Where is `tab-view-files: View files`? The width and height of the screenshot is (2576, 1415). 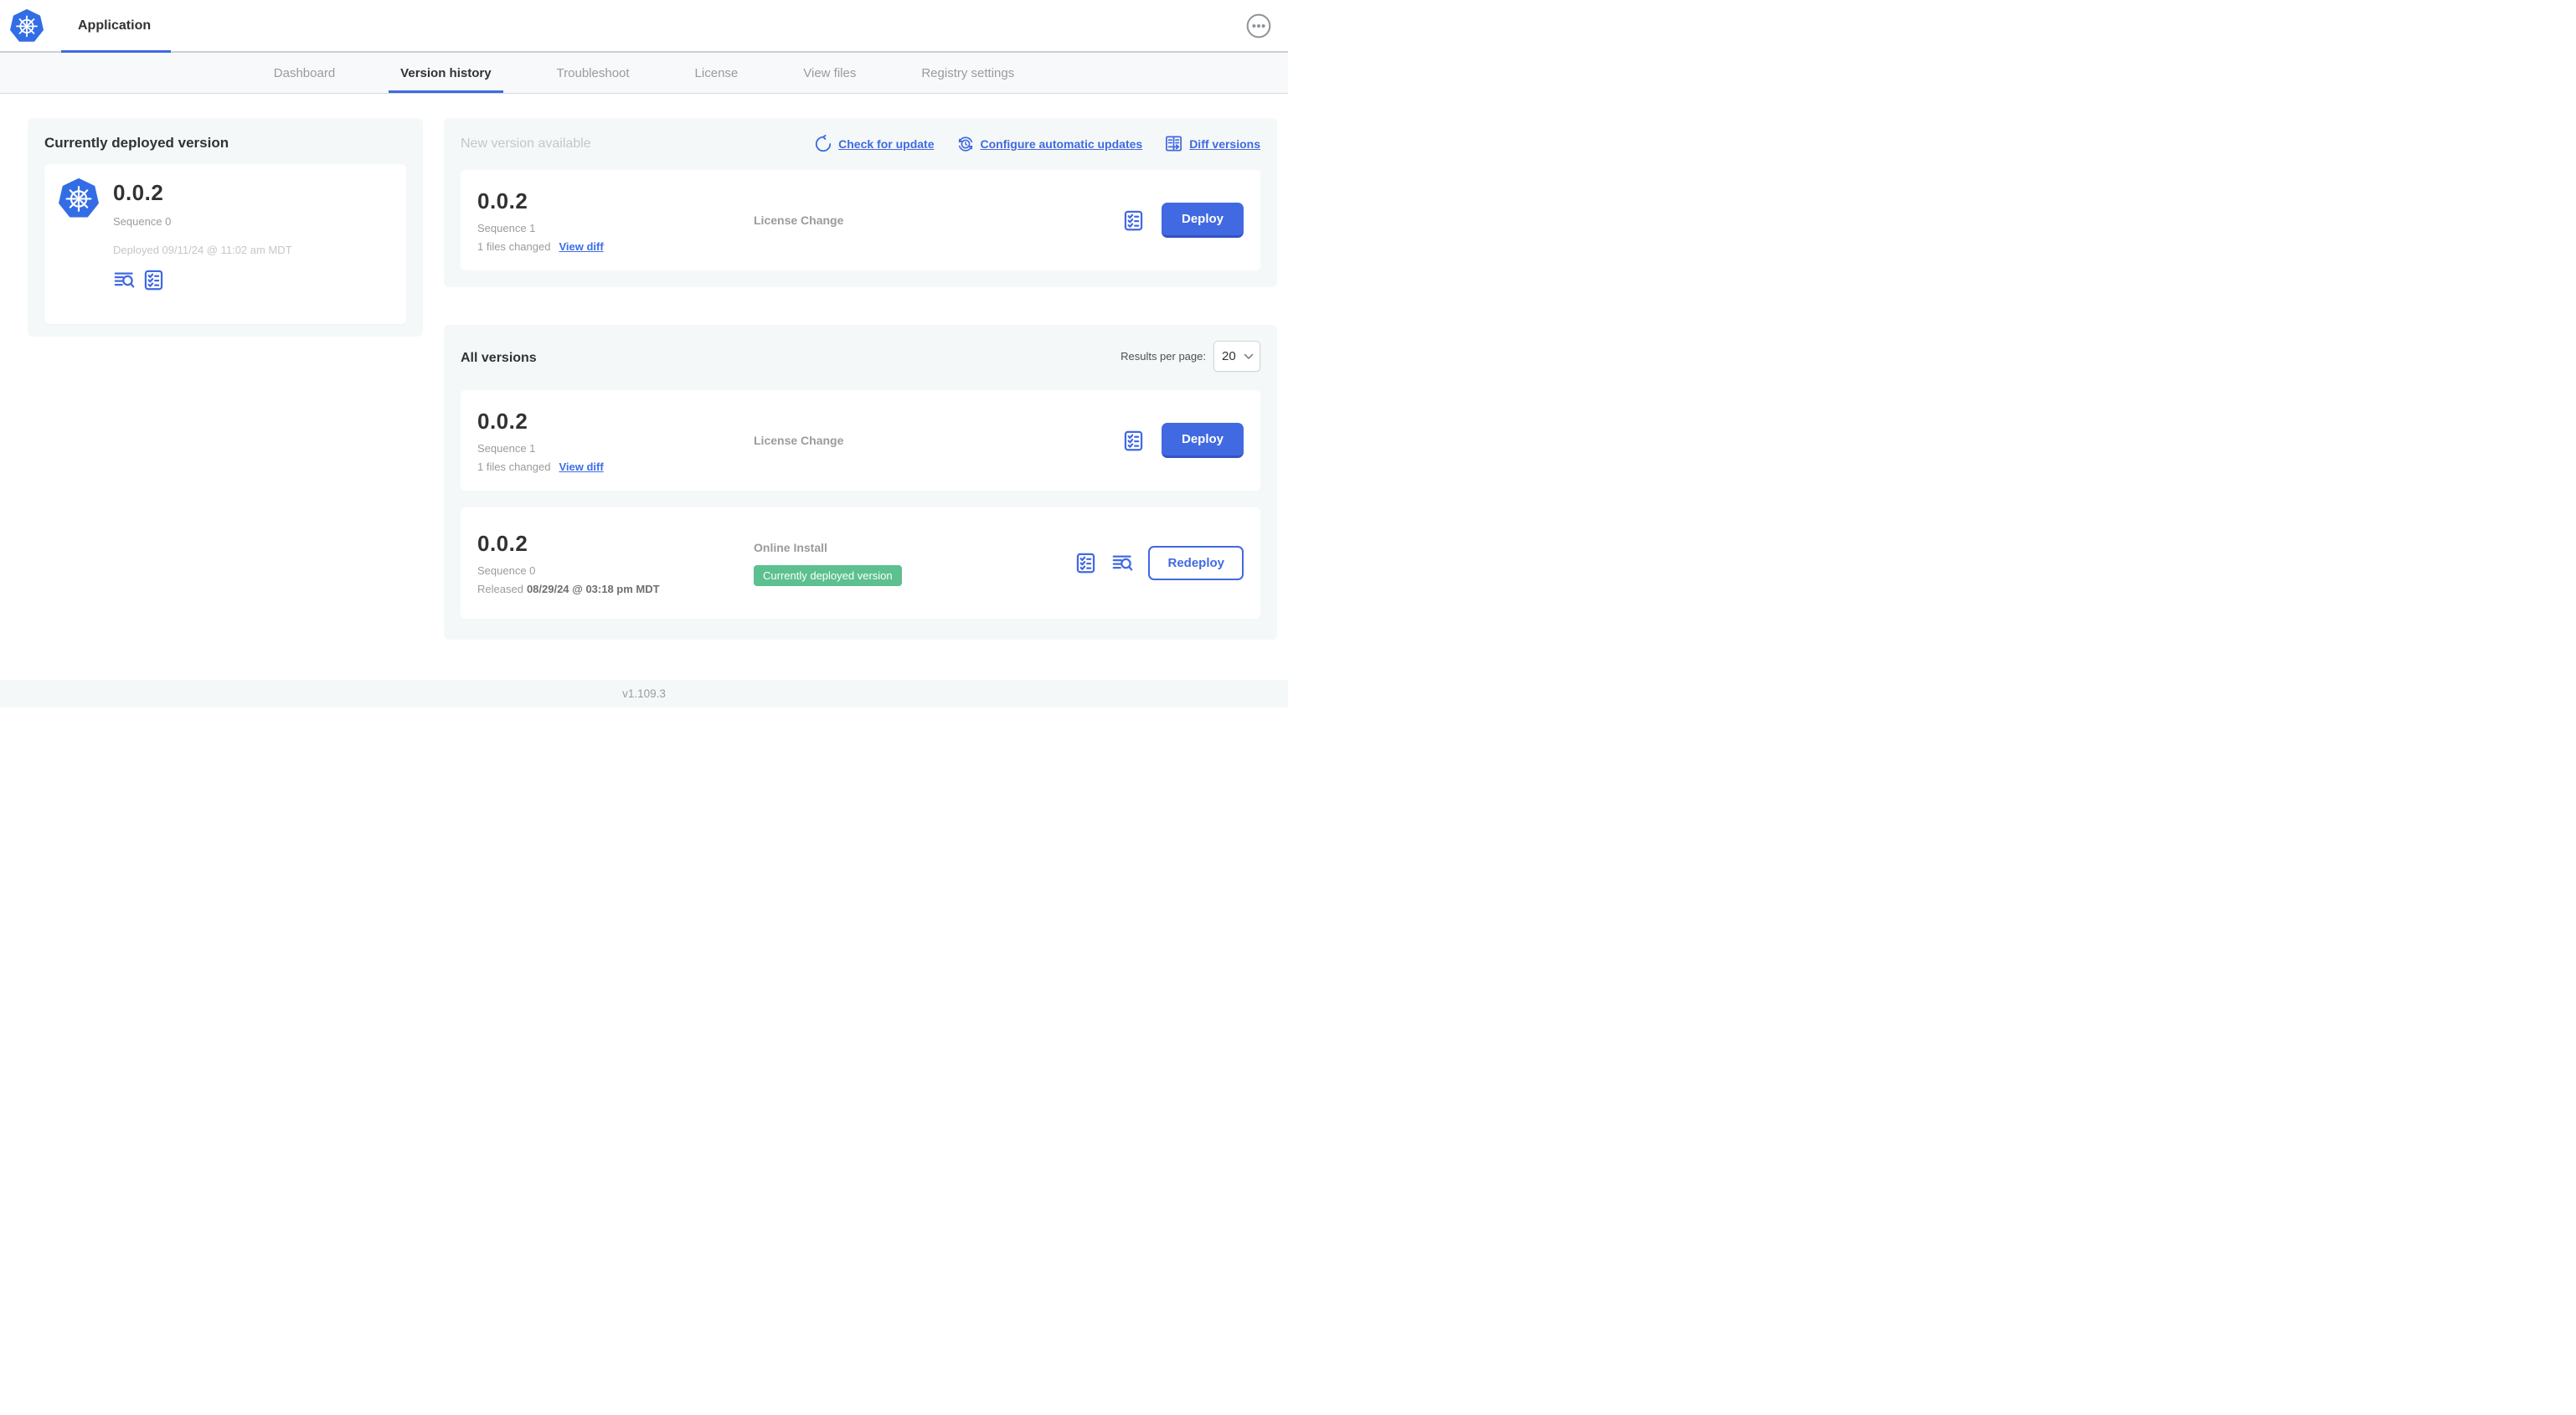
tab-view-files: View files is located at coordinates (829, 73).